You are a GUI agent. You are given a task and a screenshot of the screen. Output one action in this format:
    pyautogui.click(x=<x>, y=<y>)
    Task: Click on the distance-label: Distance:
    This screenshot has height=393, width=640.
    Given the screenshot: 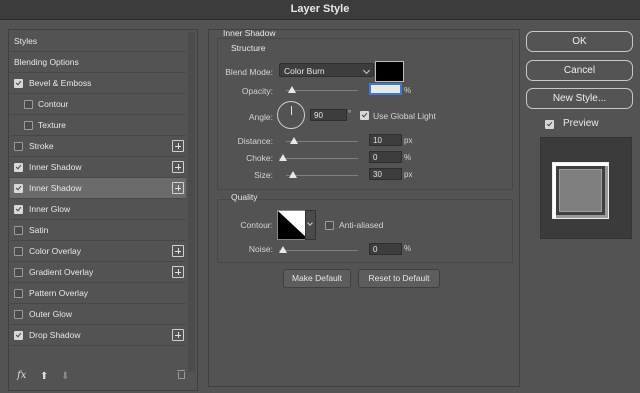 What is the action you would take?
    pyautogui.click(x=255, y=141)
    